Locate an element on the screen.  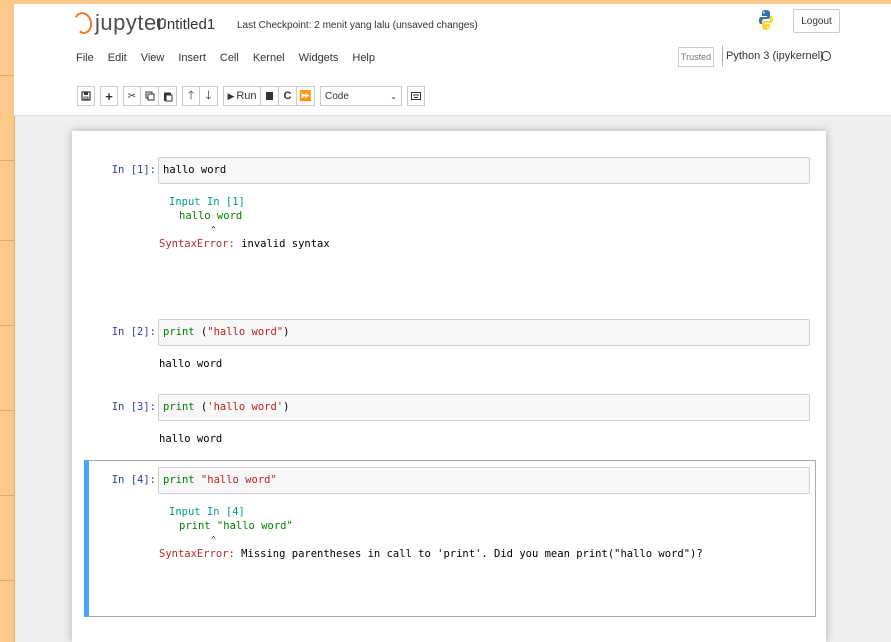
menu-help: Help is located at coordinates (363, 58).